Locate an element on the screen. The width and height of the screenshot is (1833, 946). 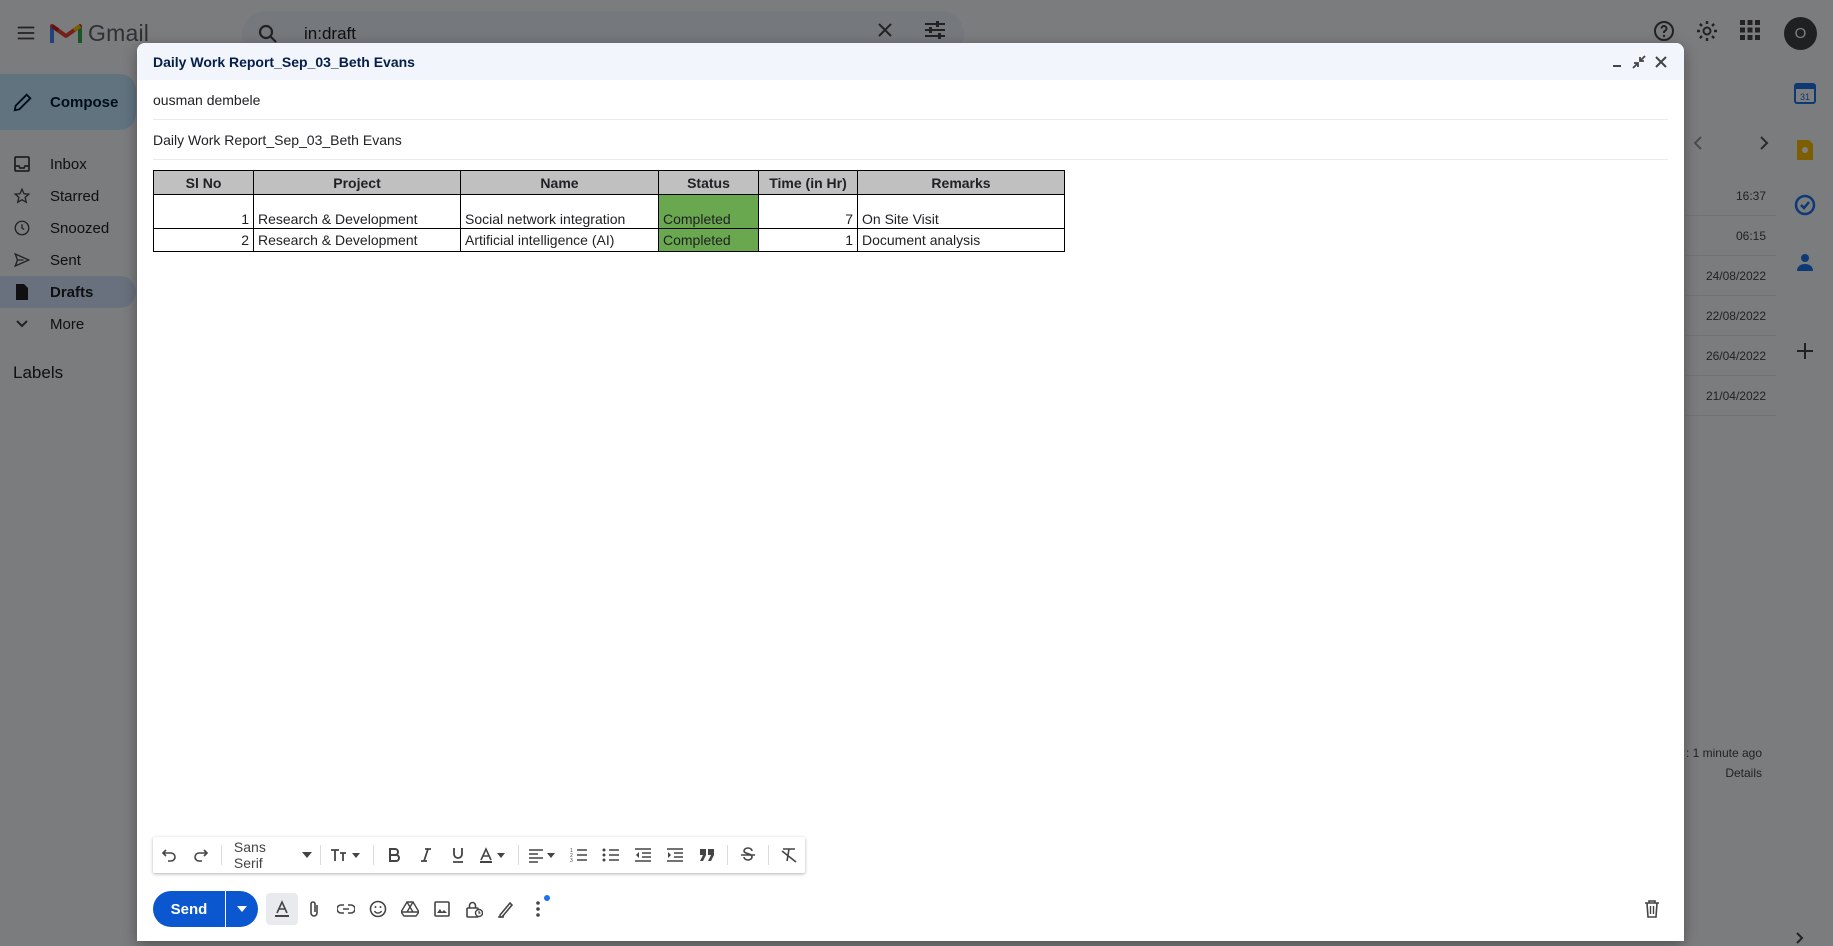
minimize-icon is located at coordinates (1617, 62).